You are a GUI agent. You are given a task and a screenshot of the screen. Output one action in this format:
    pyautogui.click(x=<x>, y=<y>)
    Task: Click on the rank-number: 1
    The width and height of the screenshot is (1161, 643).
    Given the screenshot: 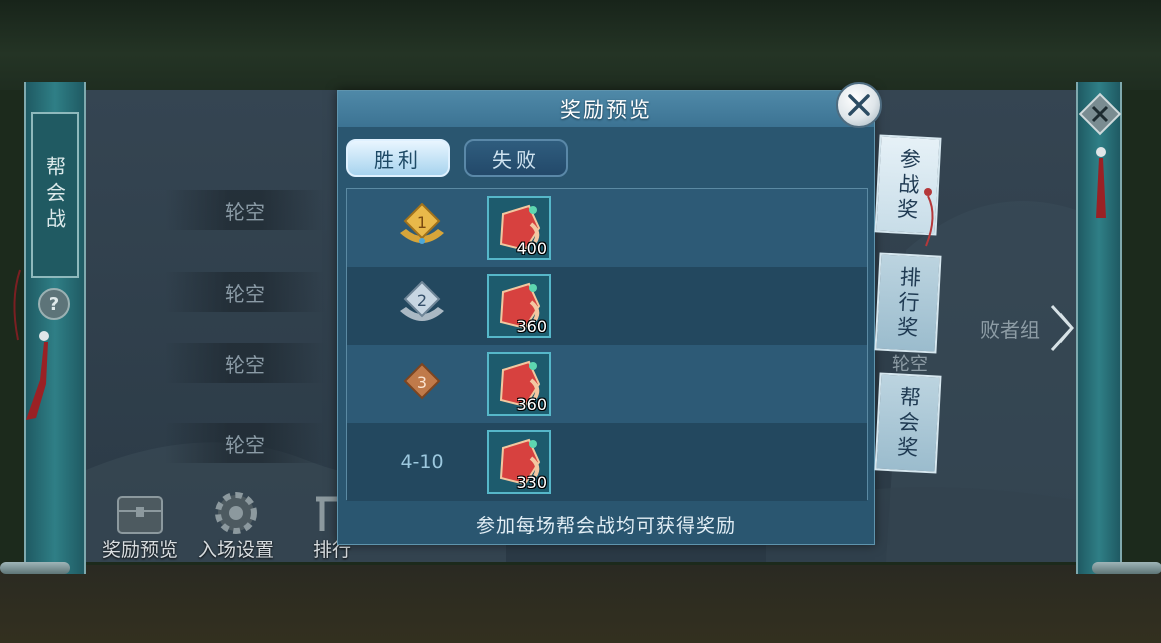 What is the action you would take?
    pyautogui.click(x=422, y=222)
    